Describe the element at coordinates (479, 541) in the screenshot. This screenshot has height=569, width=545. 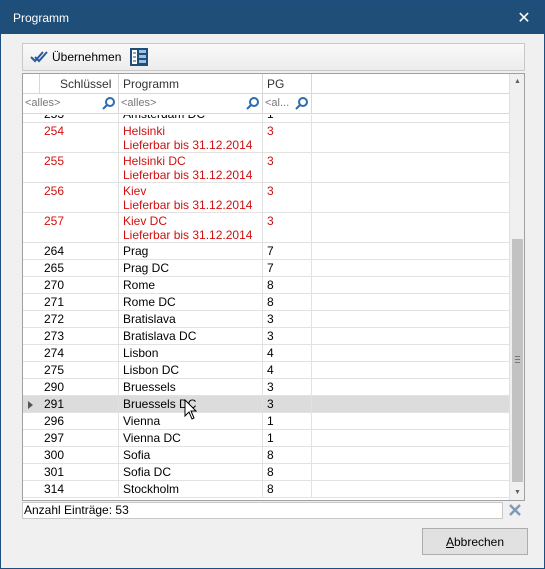
I see `cancel-label-rest: bbrechen` at that location.